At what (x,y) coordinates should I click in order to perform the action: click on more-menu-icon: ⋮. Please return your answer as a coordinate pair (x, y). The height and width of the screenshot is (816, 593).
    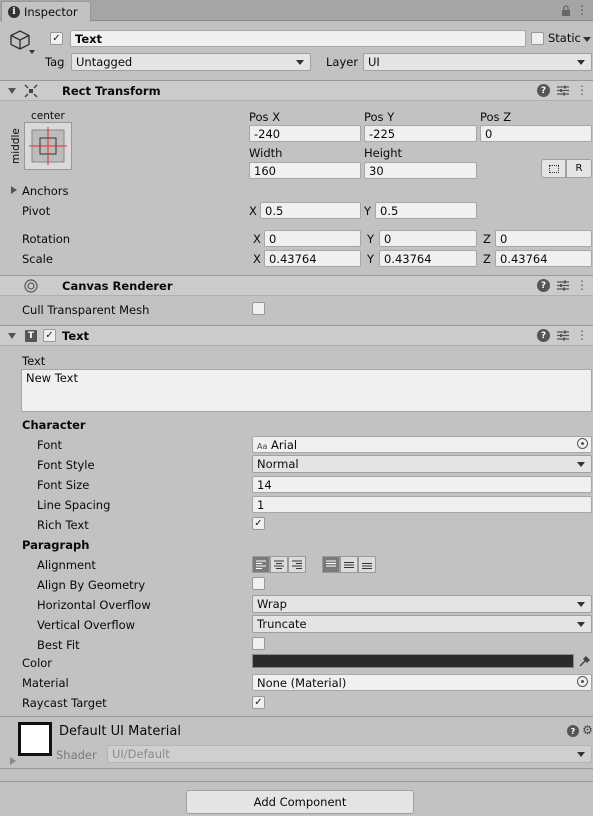
    Looking at the image, I should click on (582, 10).